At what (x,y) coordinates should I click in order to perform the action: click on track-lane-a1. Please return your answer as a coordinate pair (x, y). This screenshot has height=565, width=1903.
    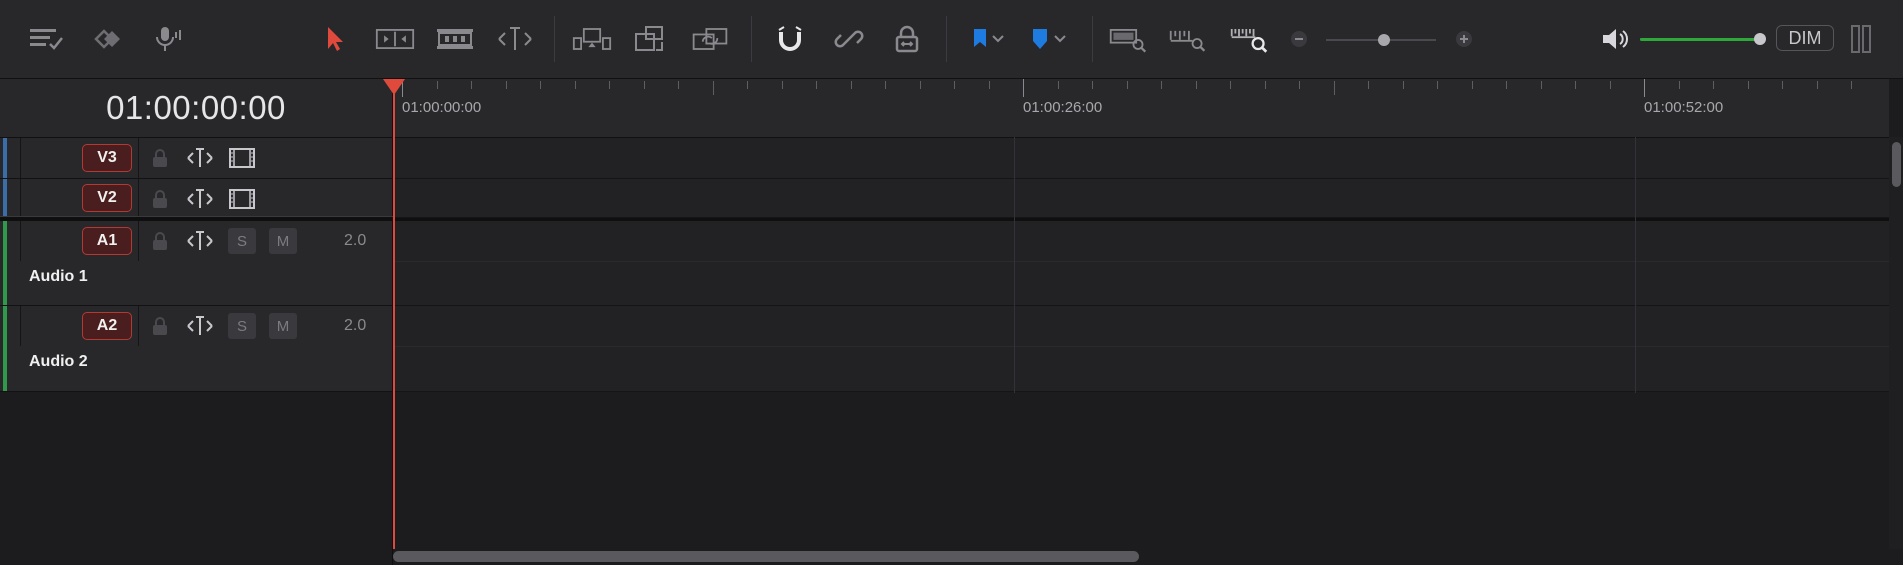
    Looking at the image, I should click on (1141, 241).